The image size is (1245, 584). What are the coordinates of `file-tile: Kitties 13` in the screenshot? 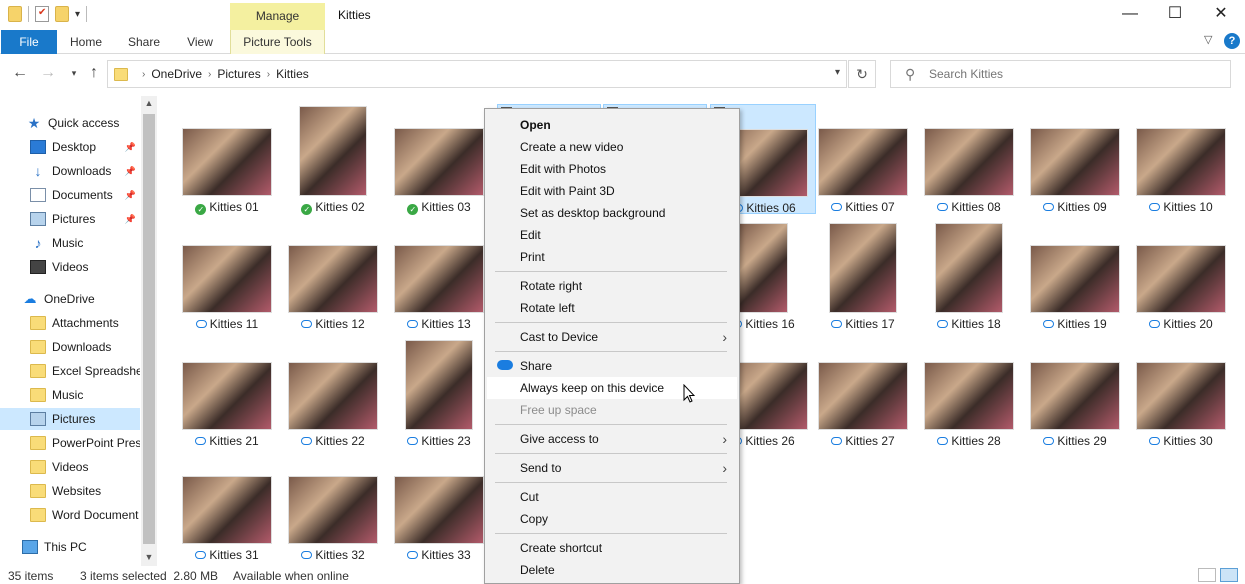 It's located at (439, 276).